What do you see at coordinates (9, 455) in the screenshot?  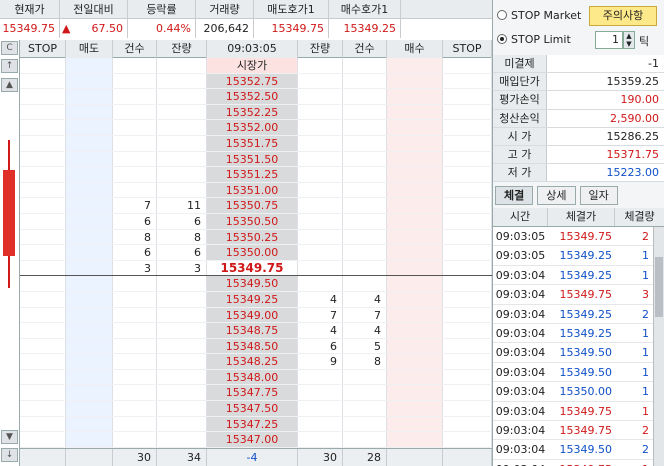 I see `scroll-down-icon: ↓` at bounding box center [9, 455].